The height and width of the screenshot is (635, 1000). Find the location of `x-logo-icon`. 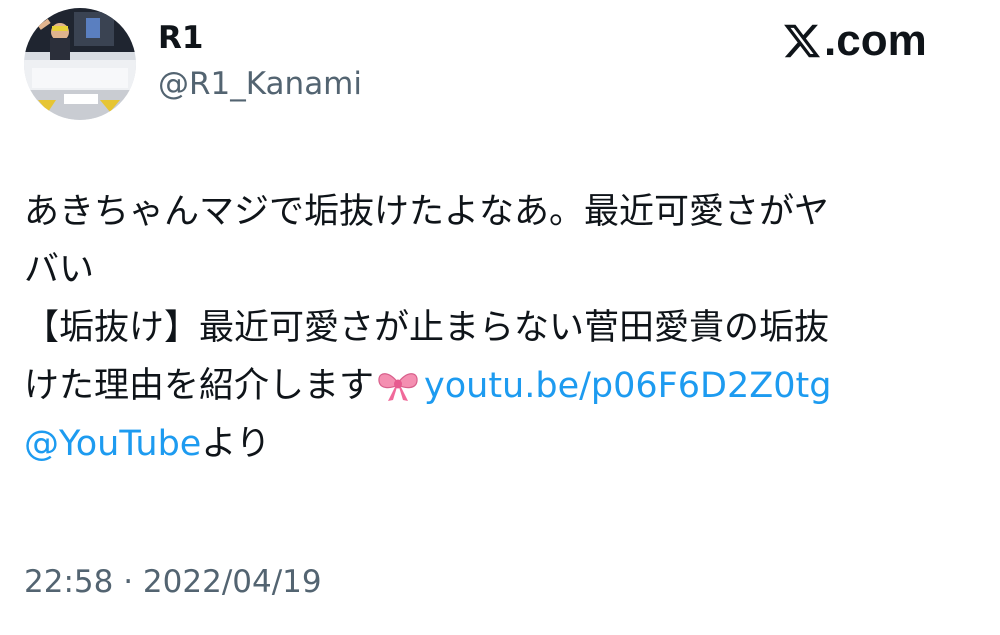

x-logo-icon is located at coordinates (802, 41).